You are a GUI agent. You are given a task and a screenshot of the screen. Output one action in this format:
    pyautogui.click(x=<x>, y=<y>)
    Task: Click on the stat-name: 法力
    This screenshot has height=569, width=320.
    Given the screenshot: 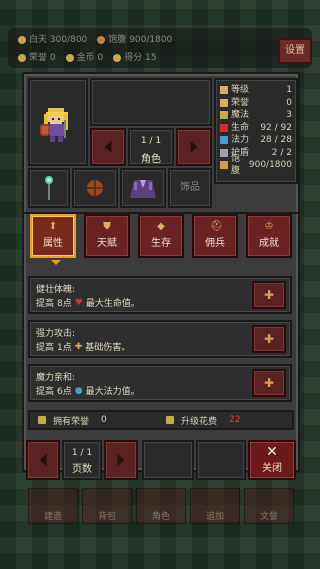 What is the action you would take?
    pyautogui.click(x=240, y=140)
    